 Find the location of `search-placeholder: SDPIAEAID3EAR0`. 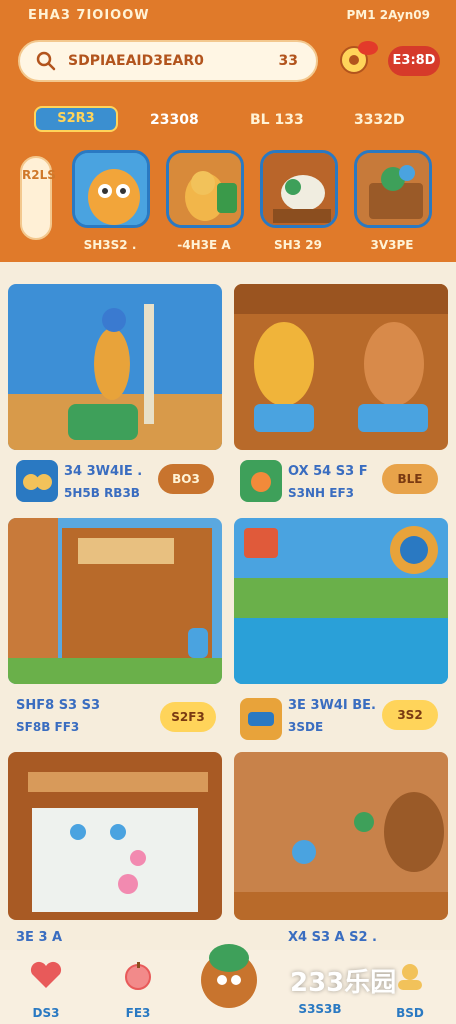

search-placeholder: SDPIAEAID3EAR0 is located at coordinates (136, 61).